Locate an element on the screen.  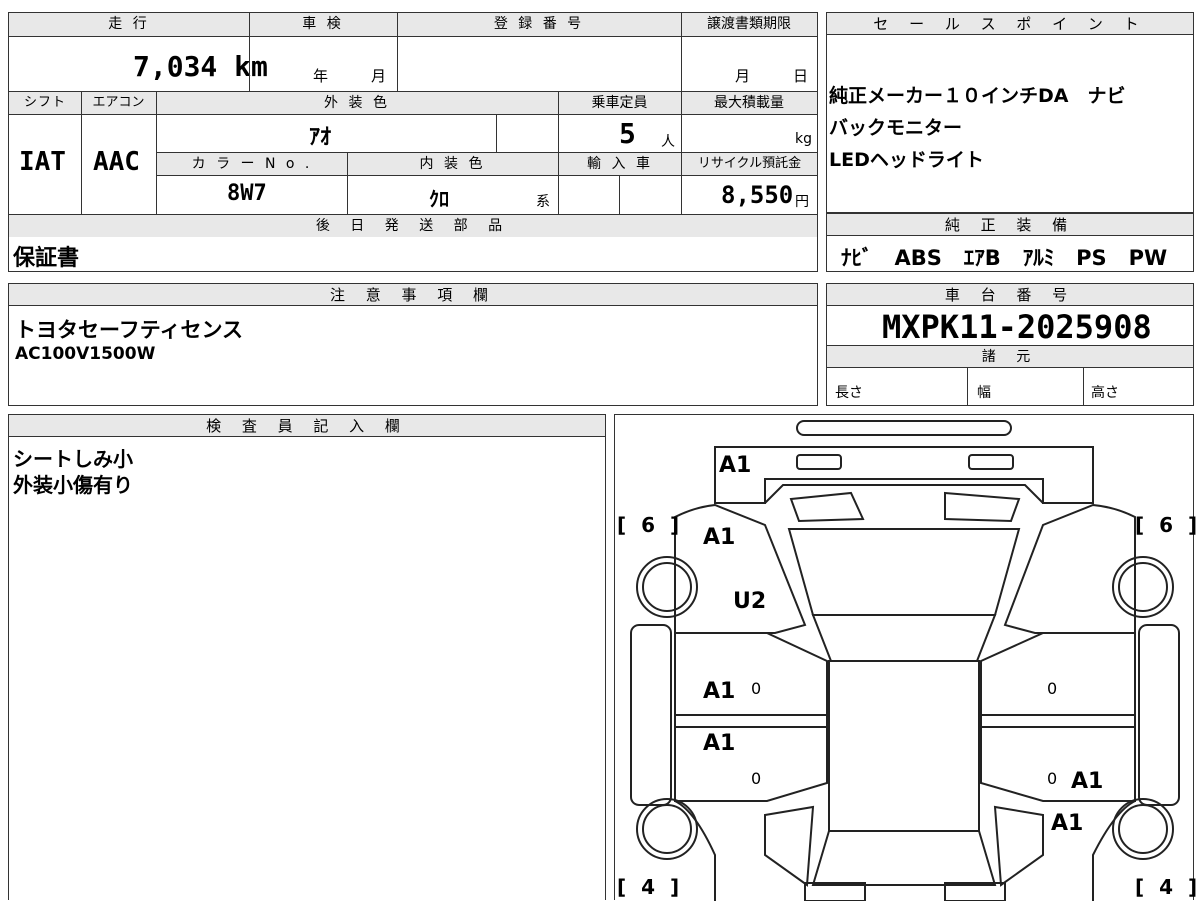
equipment-airbag: ｴｱB is located at coordinates (982, 258).